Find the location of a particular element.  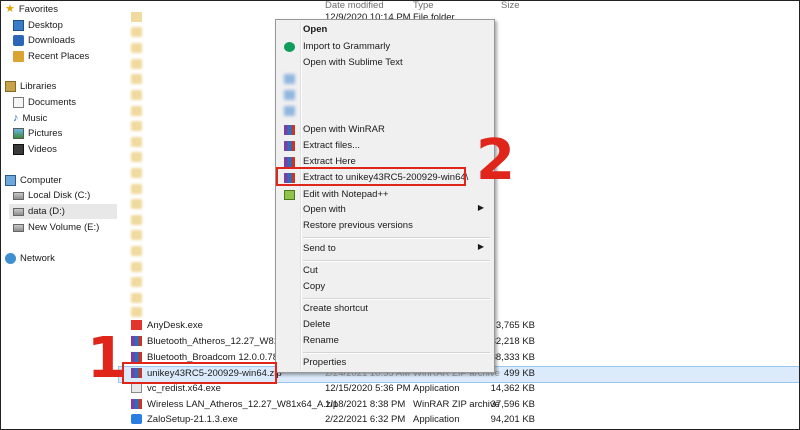

nav-desktop: Desktop is located at coordinates (38, 25).